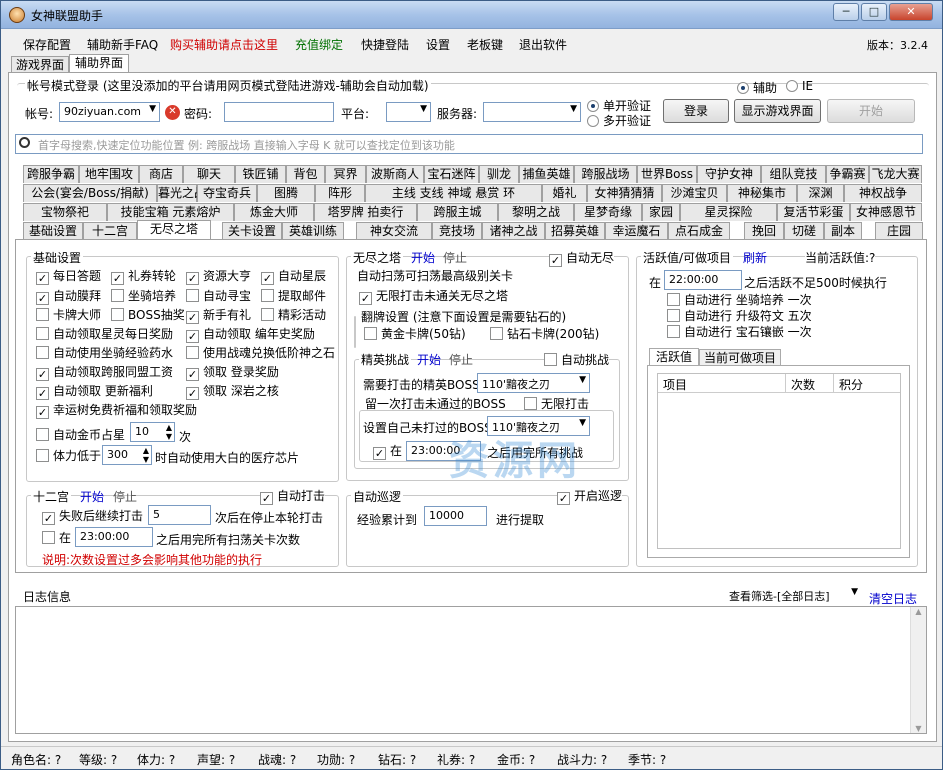  Describe the element at coordinates (227, 193) in the screenshot. I see `feature-tab-row2-2: 夺宝奇兵` at that location.